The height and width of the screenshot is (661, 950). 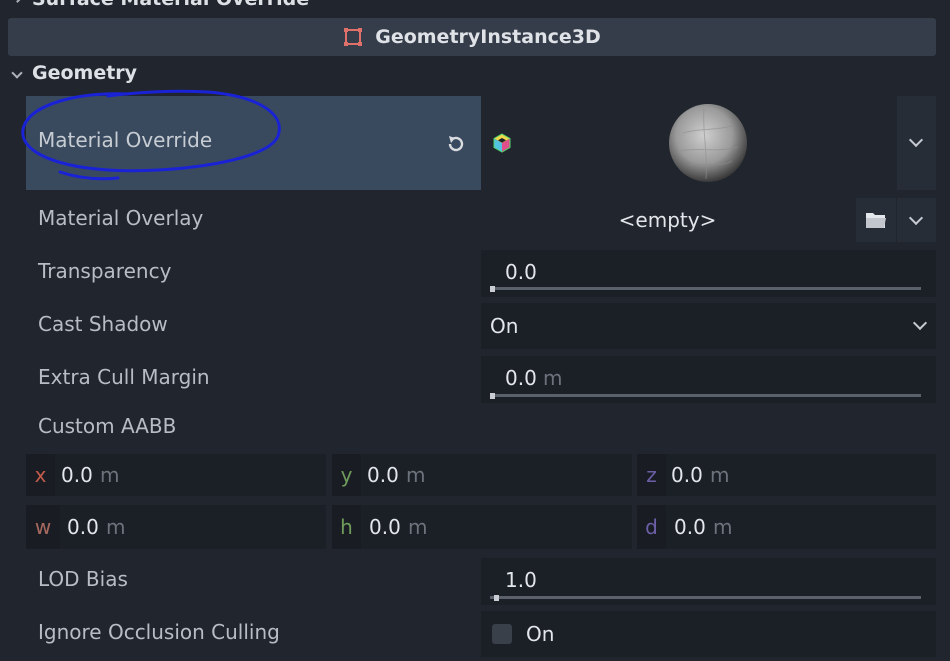 I want to click on annotation-circle, so click(x=151, y=135).